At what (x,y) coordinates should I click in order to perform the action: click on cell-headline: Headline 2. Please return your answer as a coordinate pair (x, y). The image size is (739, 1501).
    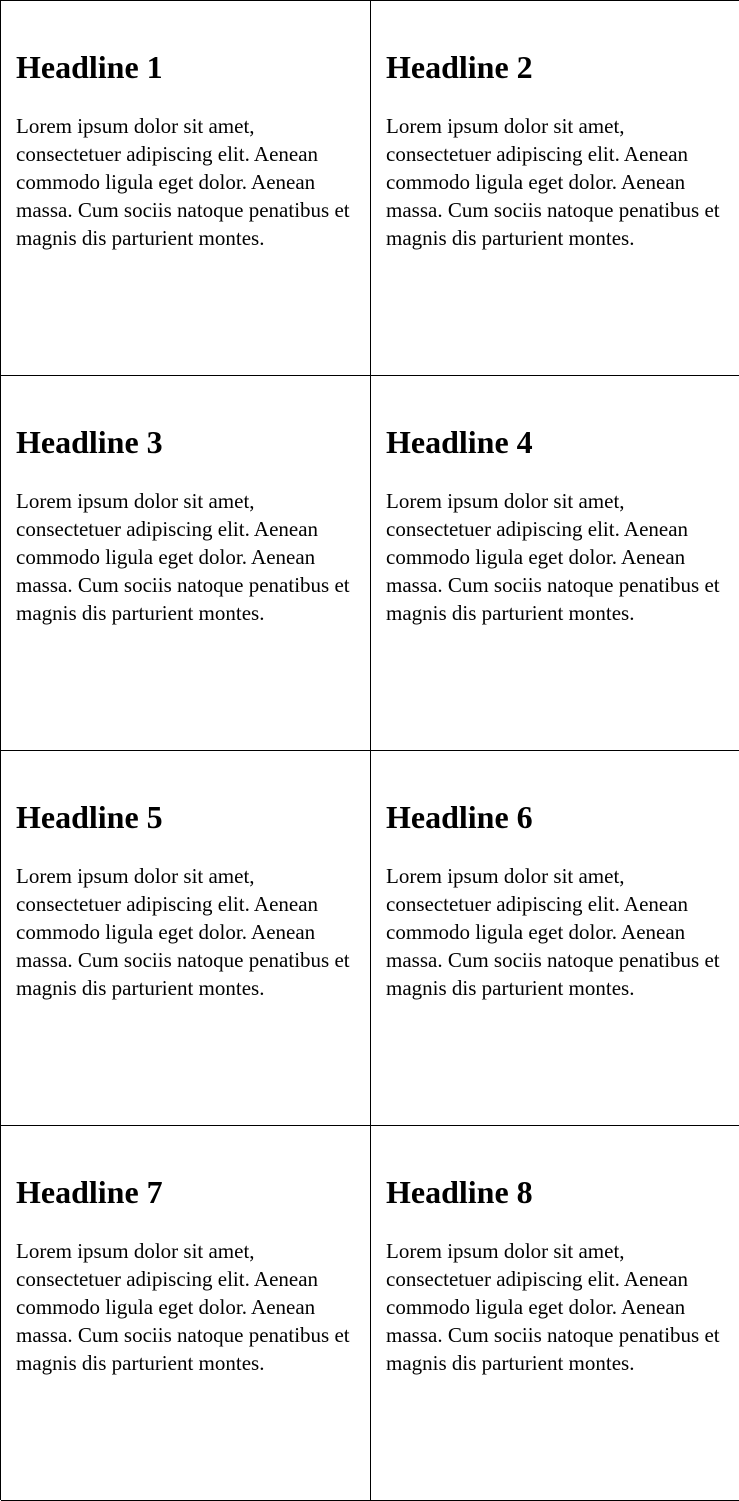
    Looking at the image, I should click on (459, 67).